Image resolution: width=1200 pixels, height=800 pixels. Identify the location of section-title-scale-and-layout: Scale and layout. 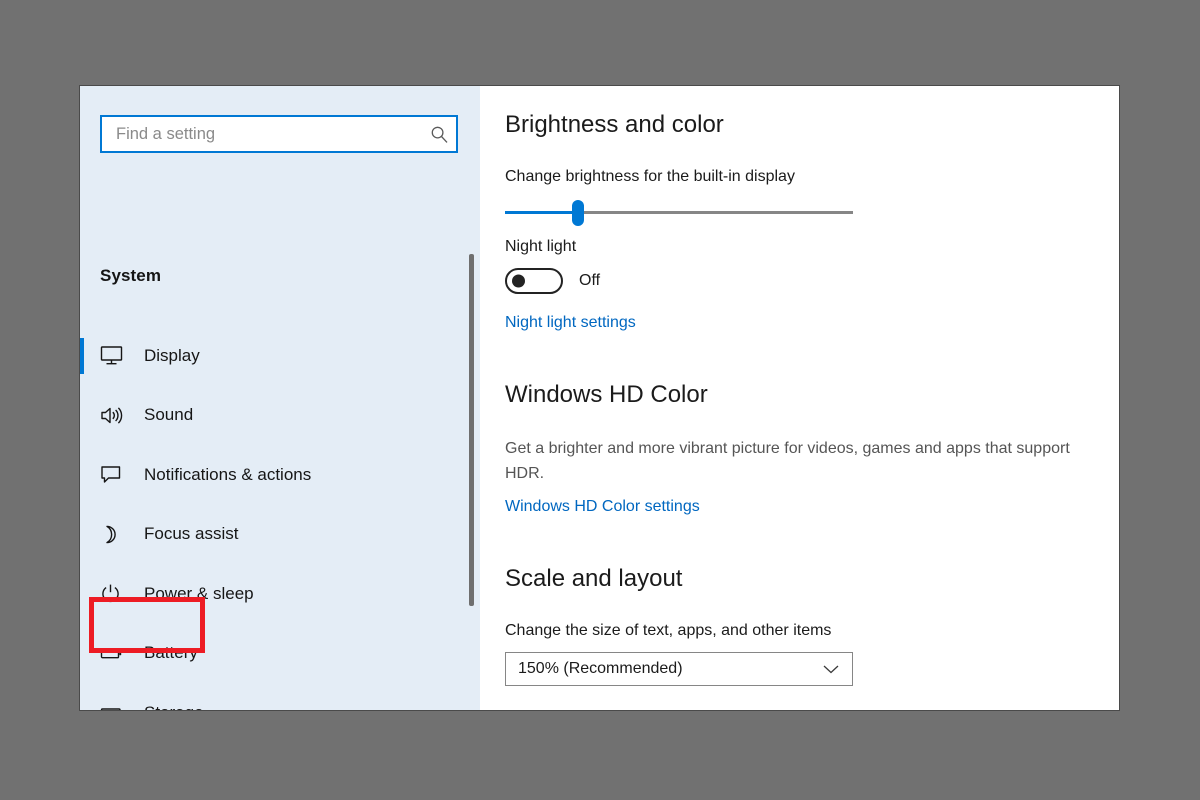
(594, 578).